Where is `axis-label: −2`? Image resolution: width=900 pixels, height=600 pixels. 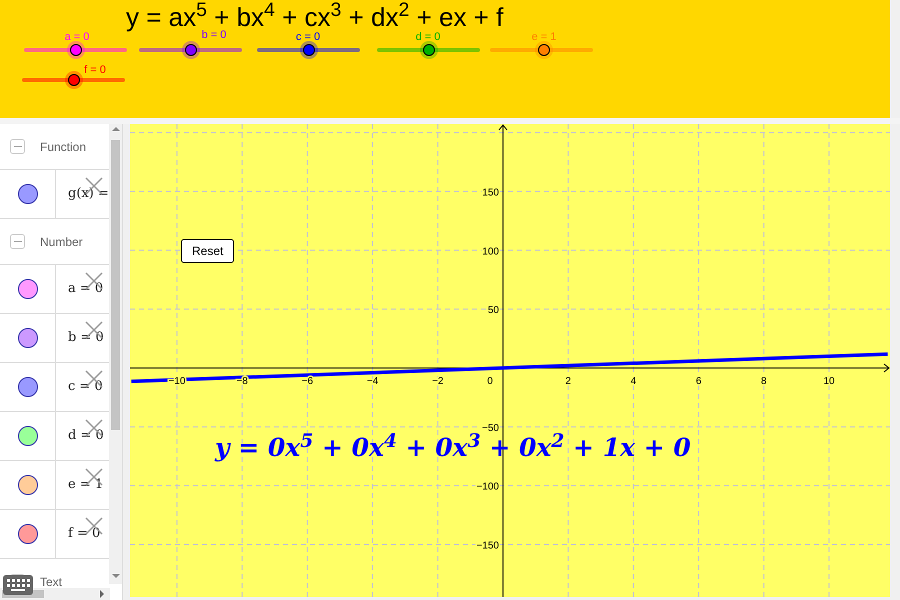 axis-label: −2 is located at coordinates (438, 381).